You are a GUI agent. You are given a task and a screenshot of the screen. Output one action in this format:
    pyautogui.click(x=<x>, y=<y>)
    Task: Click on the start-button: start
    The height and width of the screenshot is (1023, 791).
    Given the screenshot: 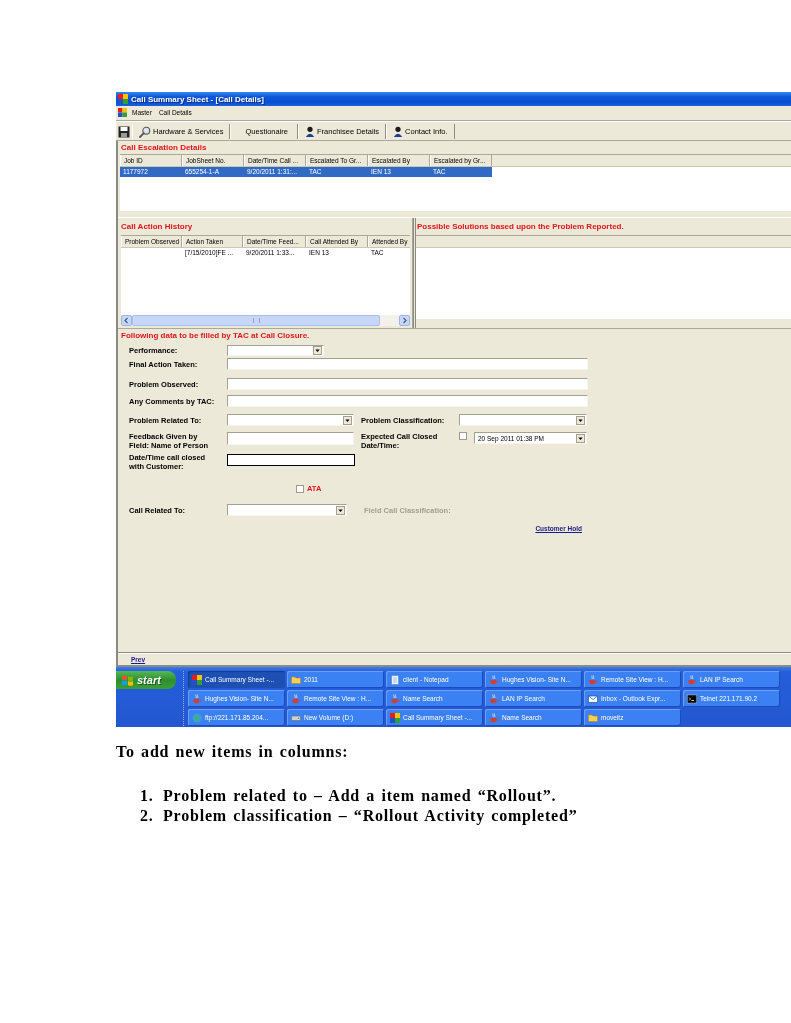 What is the action you would take?
    pyautogui.click(x=146, y=680)
    